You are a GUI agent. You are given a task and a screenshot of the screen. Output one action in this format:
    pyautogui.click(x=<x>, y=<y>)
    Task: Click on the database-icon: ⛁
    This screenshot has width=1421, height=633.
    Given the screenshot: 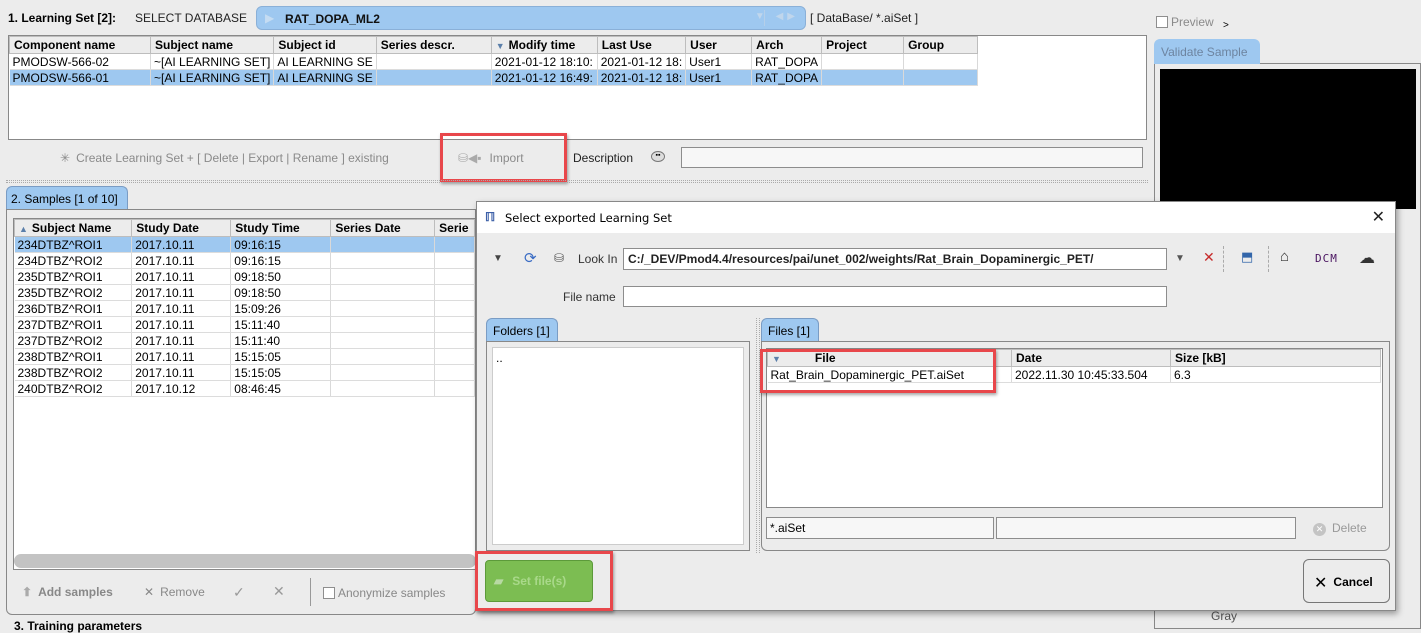 What is the action you would take?
    pyautogui.click(x=559, y=258)
    